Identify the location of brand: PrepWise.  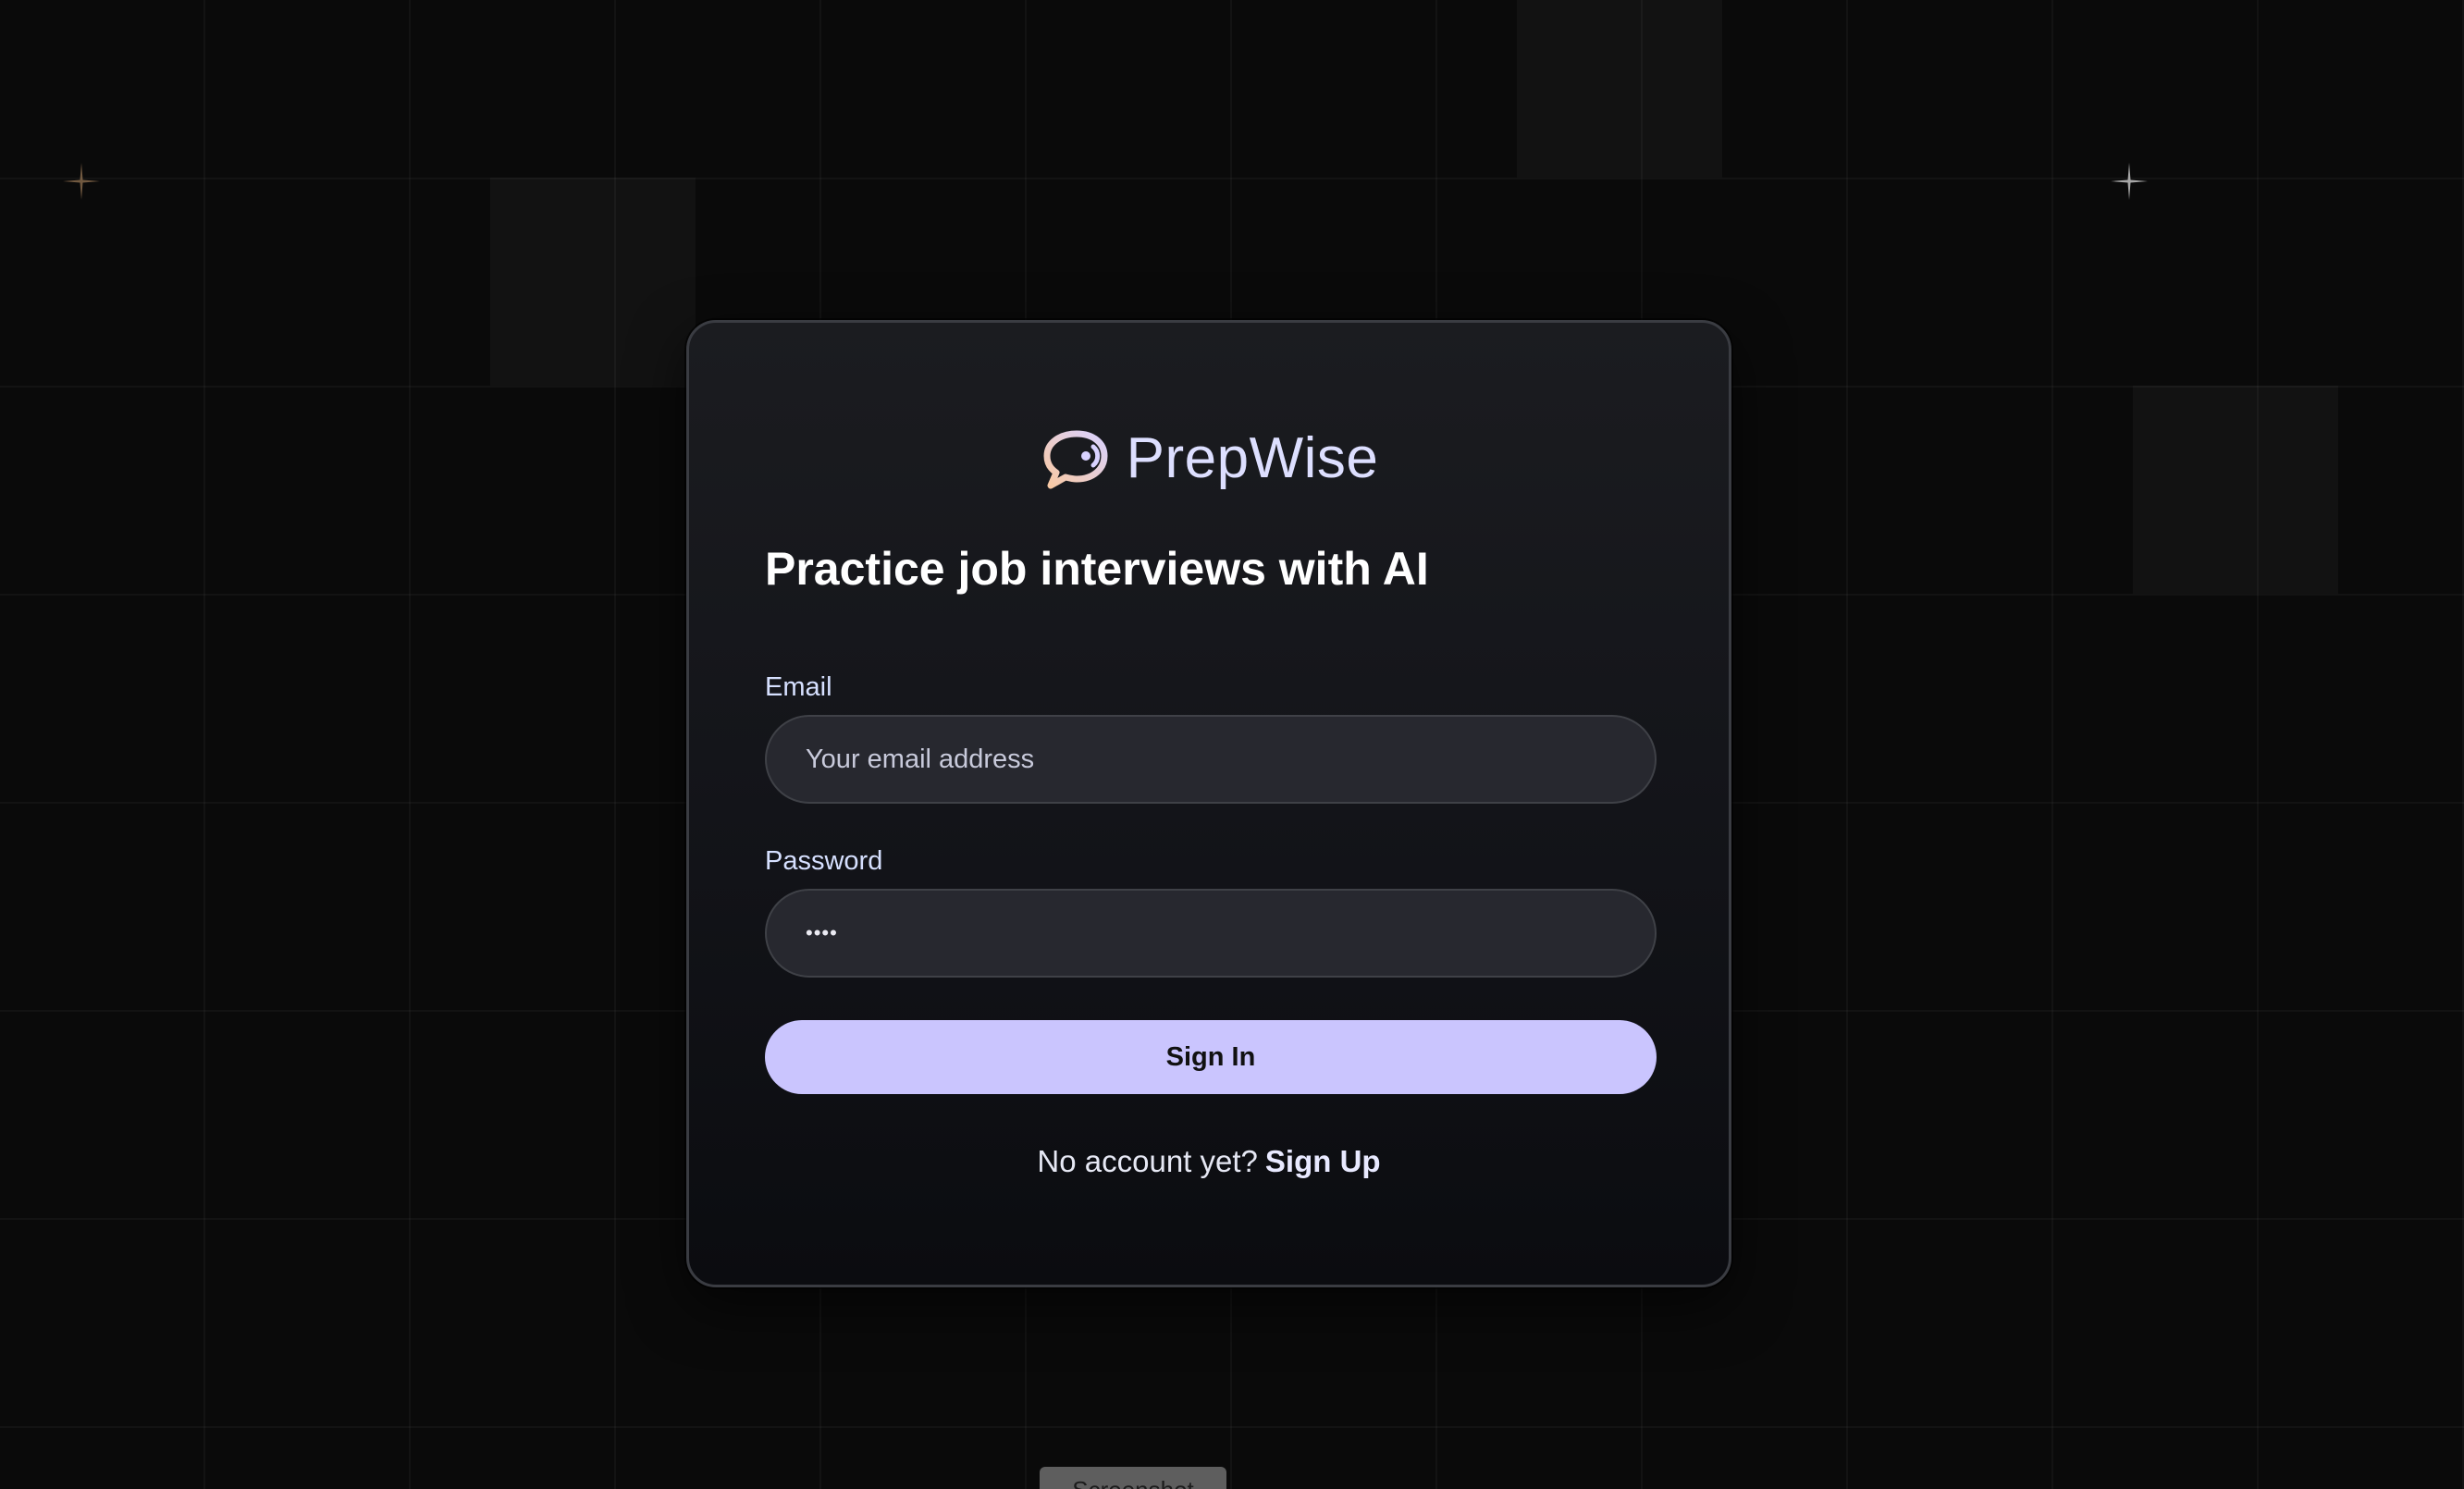
(1209, 458).